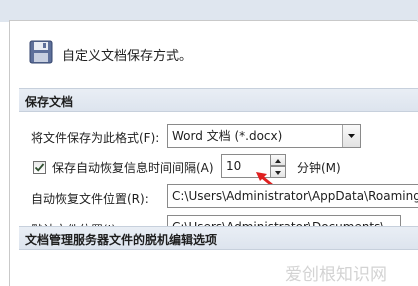  Describe the element at coordinates (133, 168) in the screenshot. I see `autorecover-label: 保存自动恢复信息时间间隔(A)` at that location.